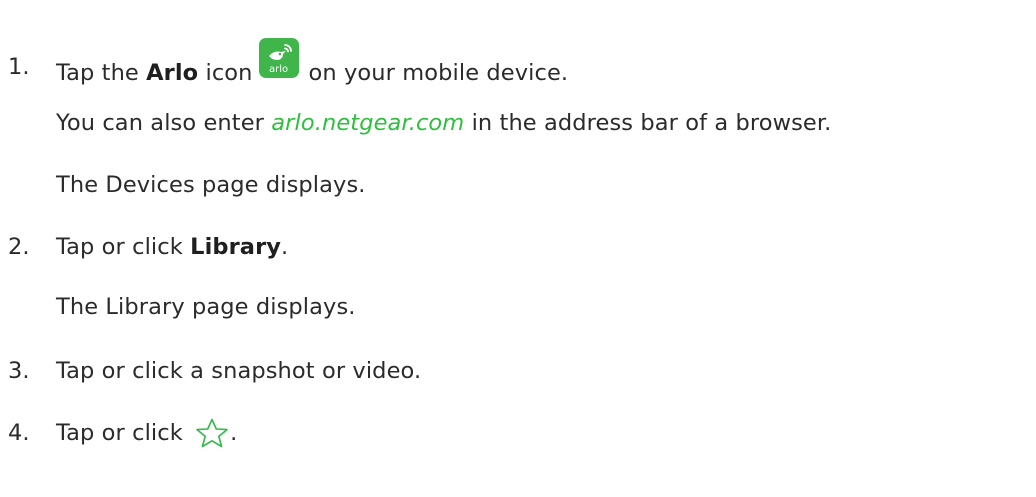 The width and height of the screenshot is (1036, 497). I want to click on step-1-pre: Tap the, so click(101, 73).